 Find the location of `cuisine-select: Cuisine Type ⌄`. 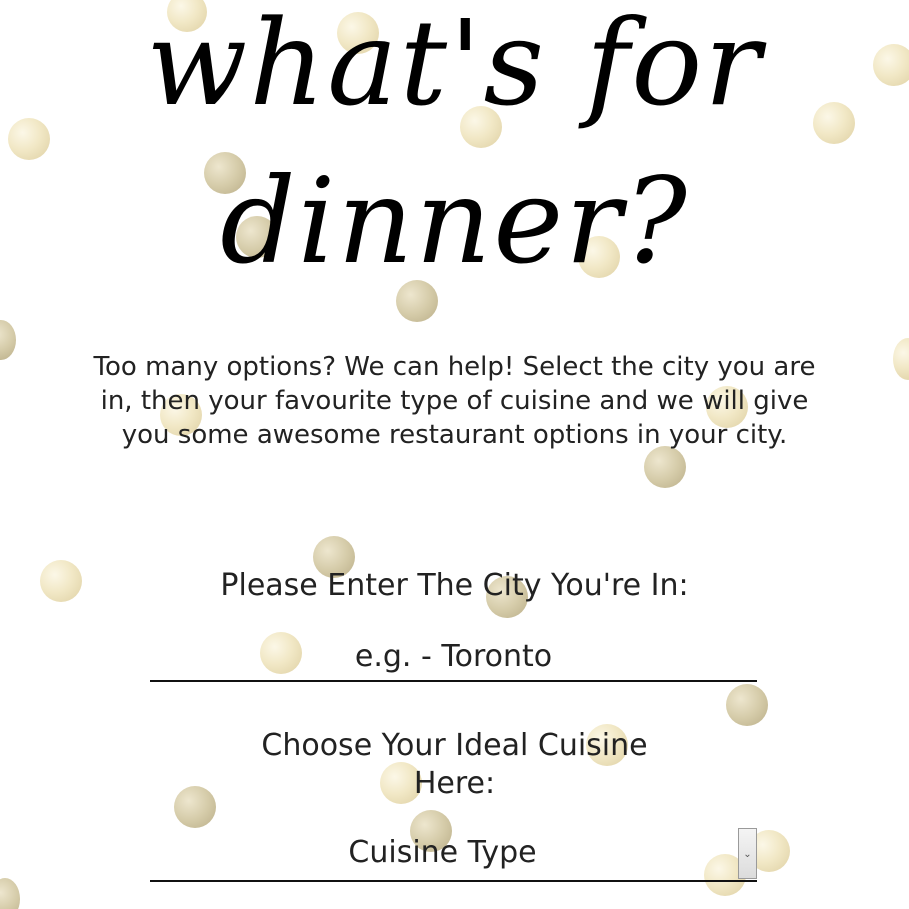

cuisine-select: Cuisine Type ⌄ is located at coordinates (453, 855).